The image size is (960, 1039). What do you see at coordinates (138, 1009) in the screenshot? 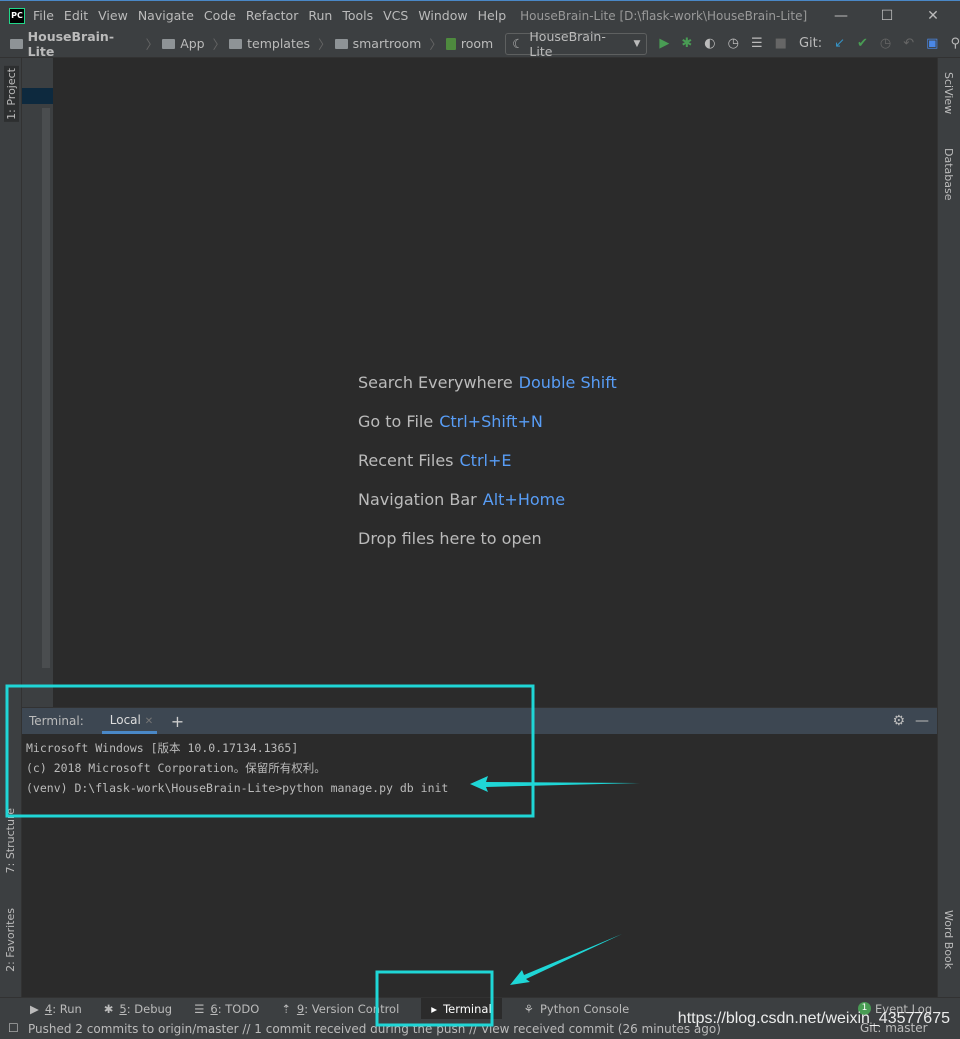
I see `tool-debug: ✱ 5: Debug` at bounding box center [138, 1009].